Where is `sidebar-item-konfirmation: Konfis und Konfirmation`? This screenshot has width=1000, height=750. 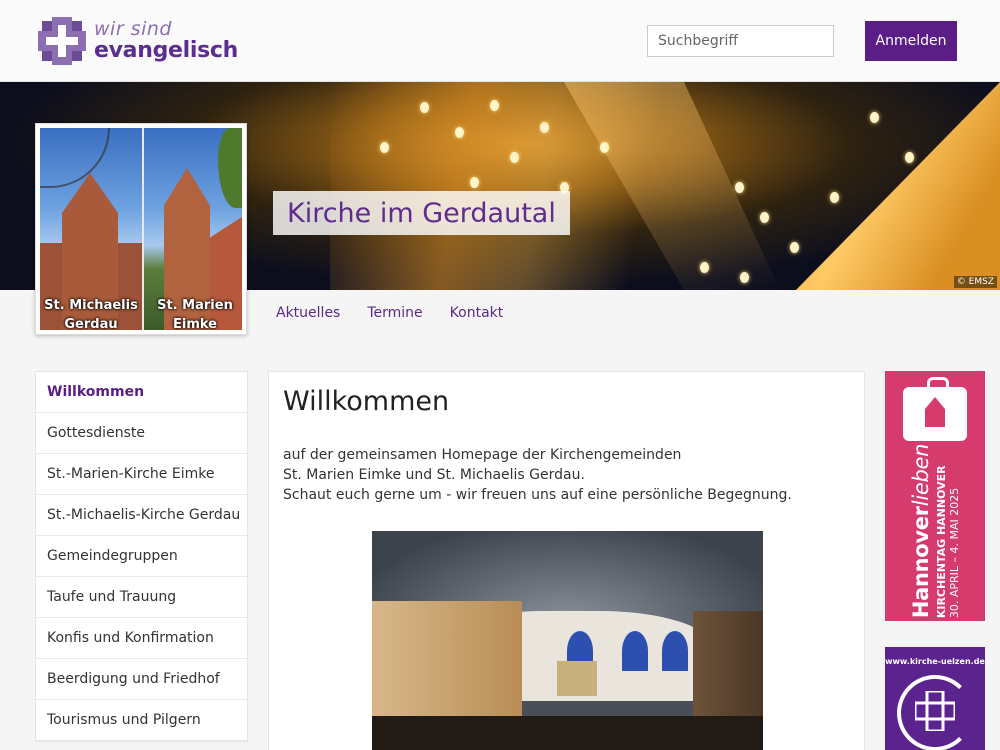 sidebar-item-konfirmation: Konfis und Konfirmation is located at coordinates (141, 638).